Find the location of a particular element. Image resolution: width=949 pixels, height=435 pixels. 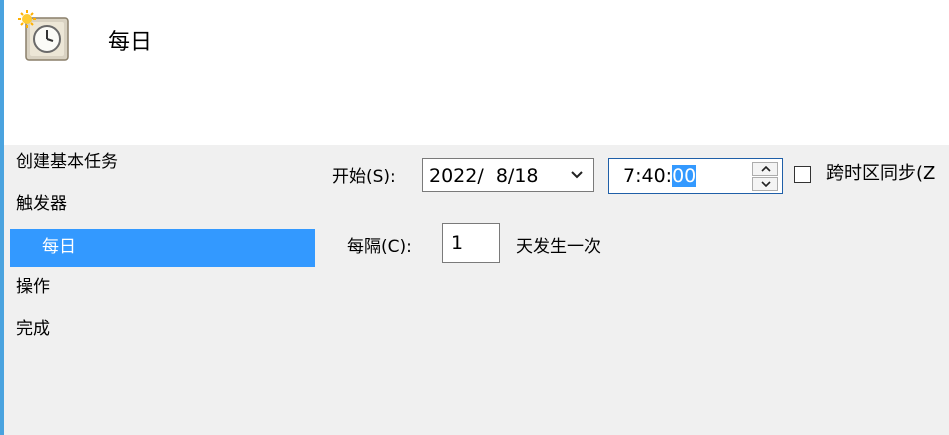

start-label: 开始(S): is located at coordinates (364, 177).